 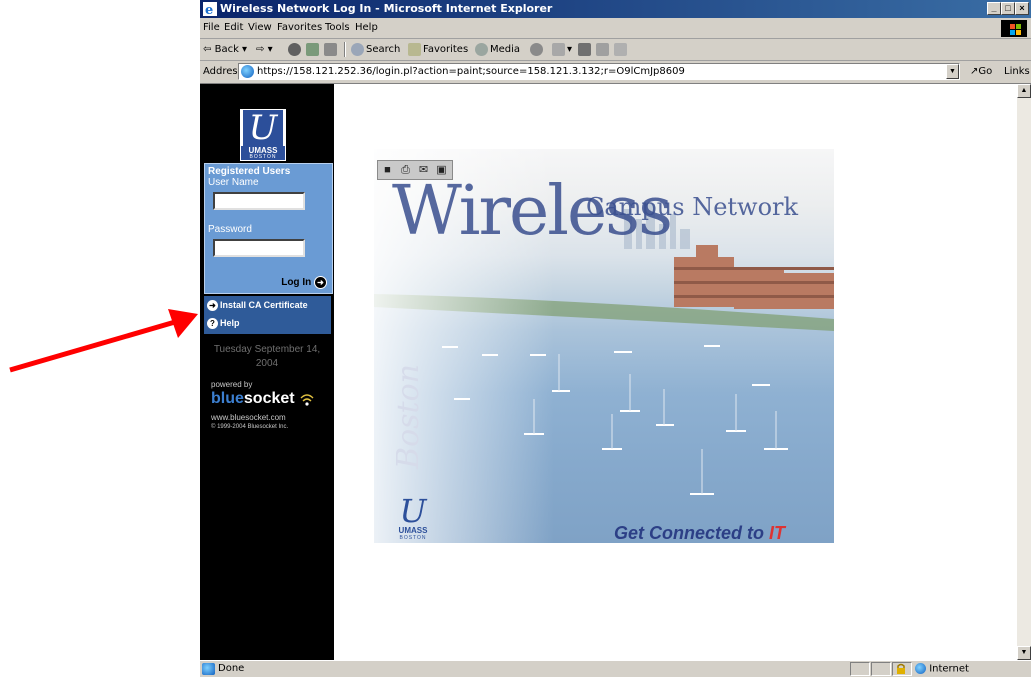 I want to click on media-button: Media, so click(x=497, y=49).